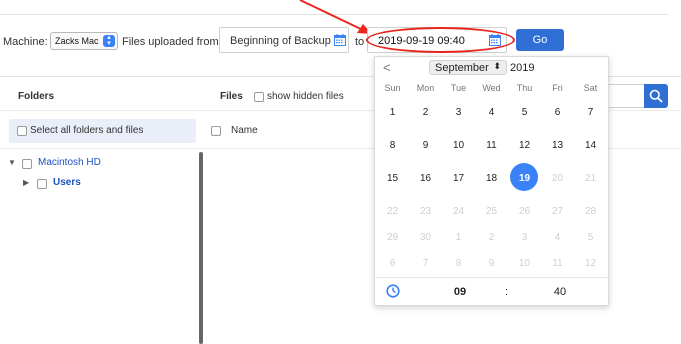 This screenshot has width=681, height=344. I want to click on calendar-day-selected: 19, so click(524, 177).